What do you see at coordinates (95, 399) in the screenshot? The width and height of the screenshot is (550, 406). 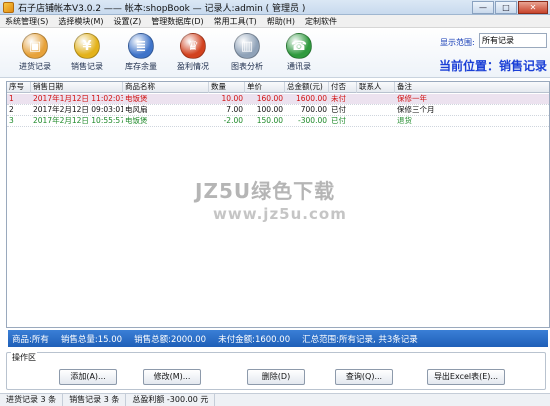 I see `sales-count: 销售记录 3 条` at bounding box center [95, 399].